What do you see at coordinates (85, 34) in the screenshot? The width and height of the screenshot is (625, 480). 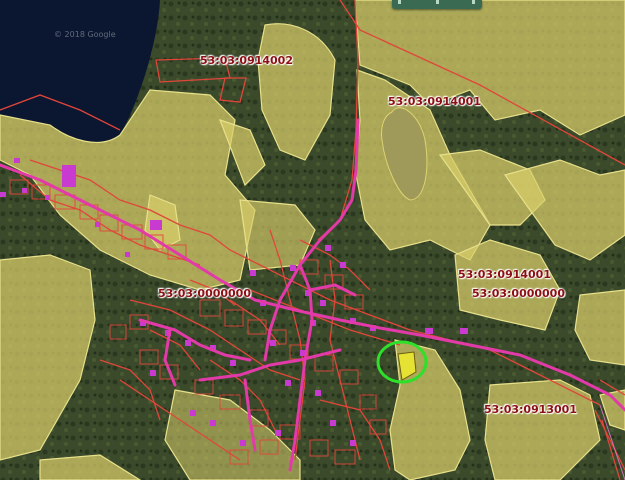 I see `map-copyright: © 2018 Google` at bounding box center [85, 34].